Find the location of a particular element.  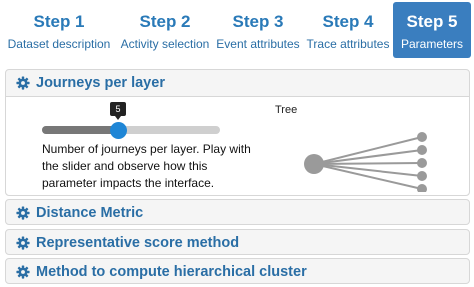

journeys-slider-fill is located at coordinates (80, 130).